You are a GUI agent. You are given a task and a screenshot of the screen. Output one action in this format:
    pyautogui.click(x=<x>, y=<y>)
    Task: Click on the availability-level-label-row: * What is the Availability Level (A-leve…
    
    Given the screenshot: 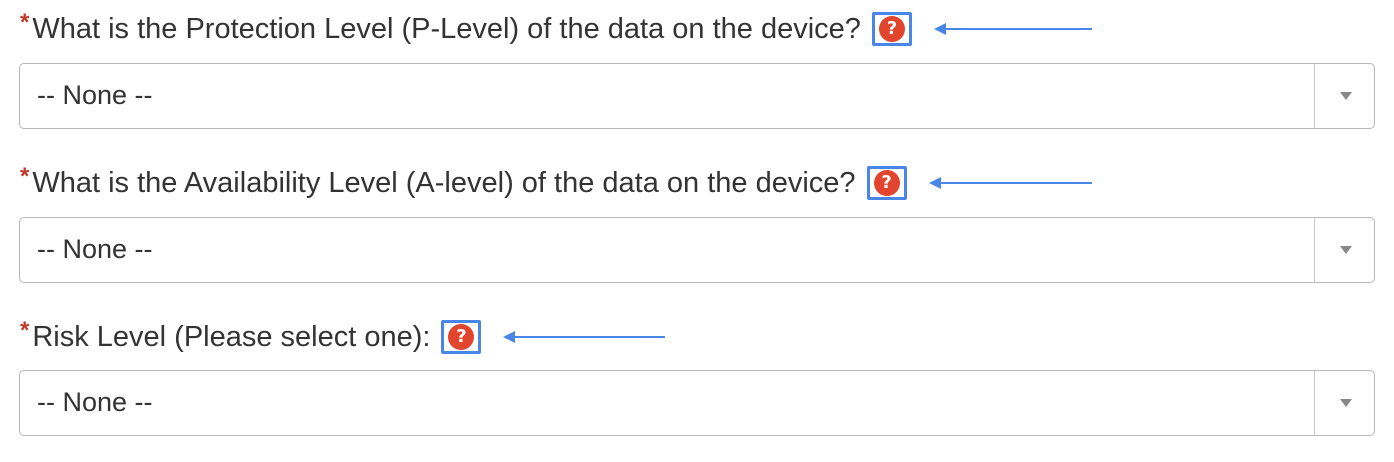 What is the action you would take?
    pyautogui.click(x=557, y=183)
    